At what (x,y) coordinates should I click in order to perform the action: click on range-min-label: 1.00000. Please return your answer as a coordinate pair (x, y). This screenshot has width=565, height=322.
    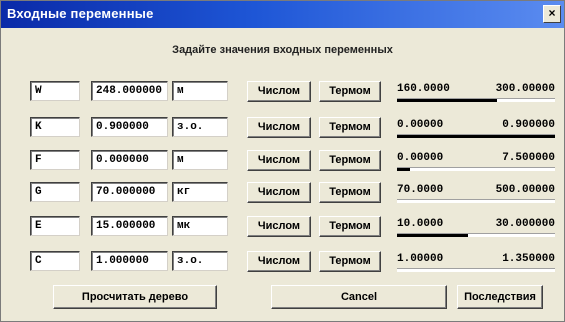
    Looking at the image, I should click on (420, 259).